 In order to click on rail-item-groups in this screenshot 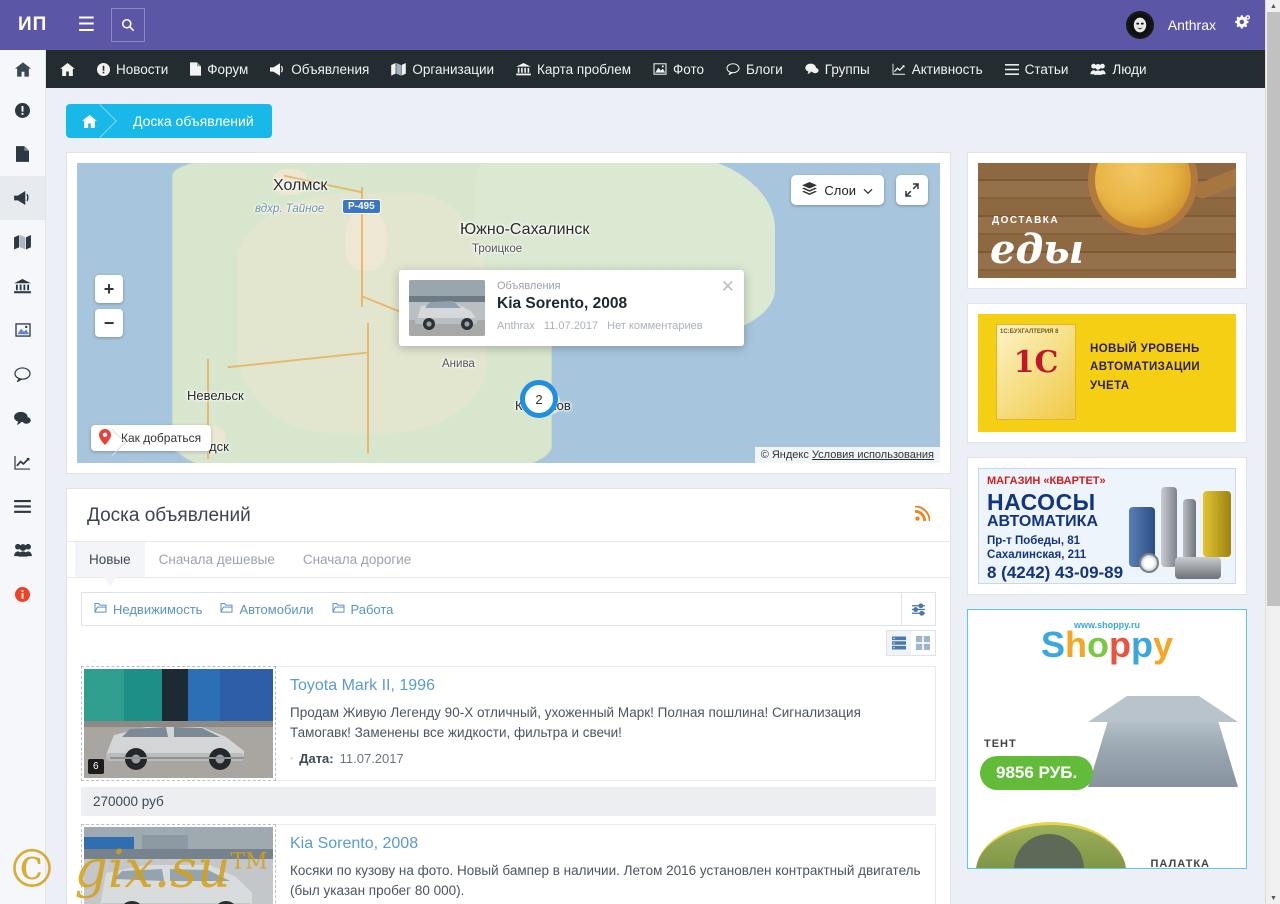, I will do `click(22, 418)`.